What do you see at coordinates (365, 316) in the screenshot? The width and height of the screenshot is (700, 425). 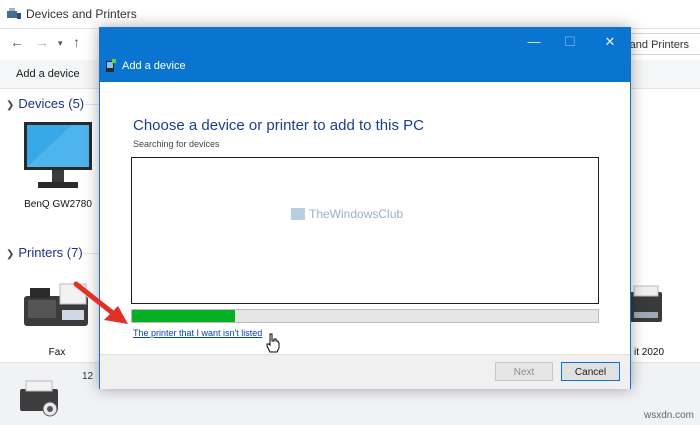 I see `search-progress-bar` at bounding box center [365, 316].